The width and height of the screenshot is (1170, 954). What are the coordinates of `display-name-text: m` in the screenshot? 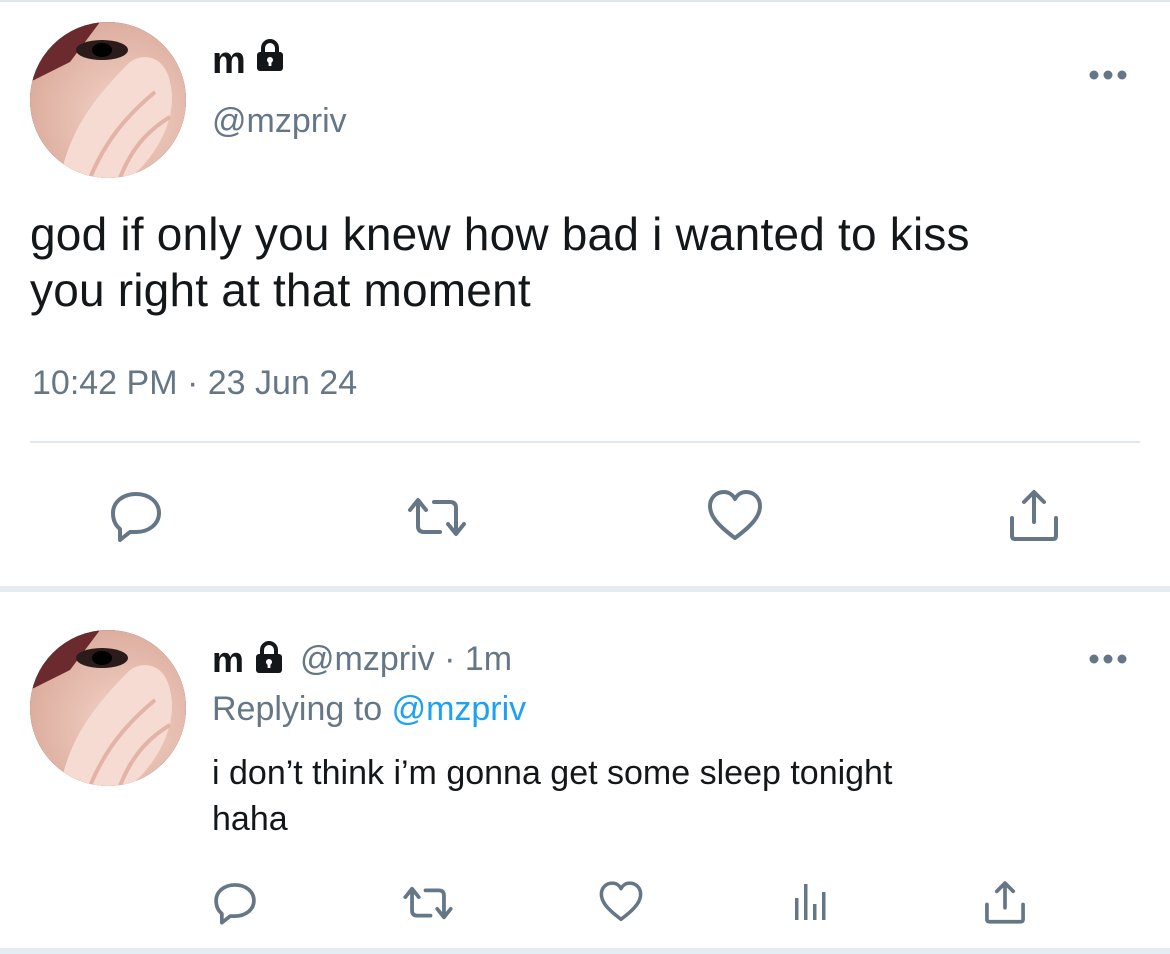 It's located at (229, 61).